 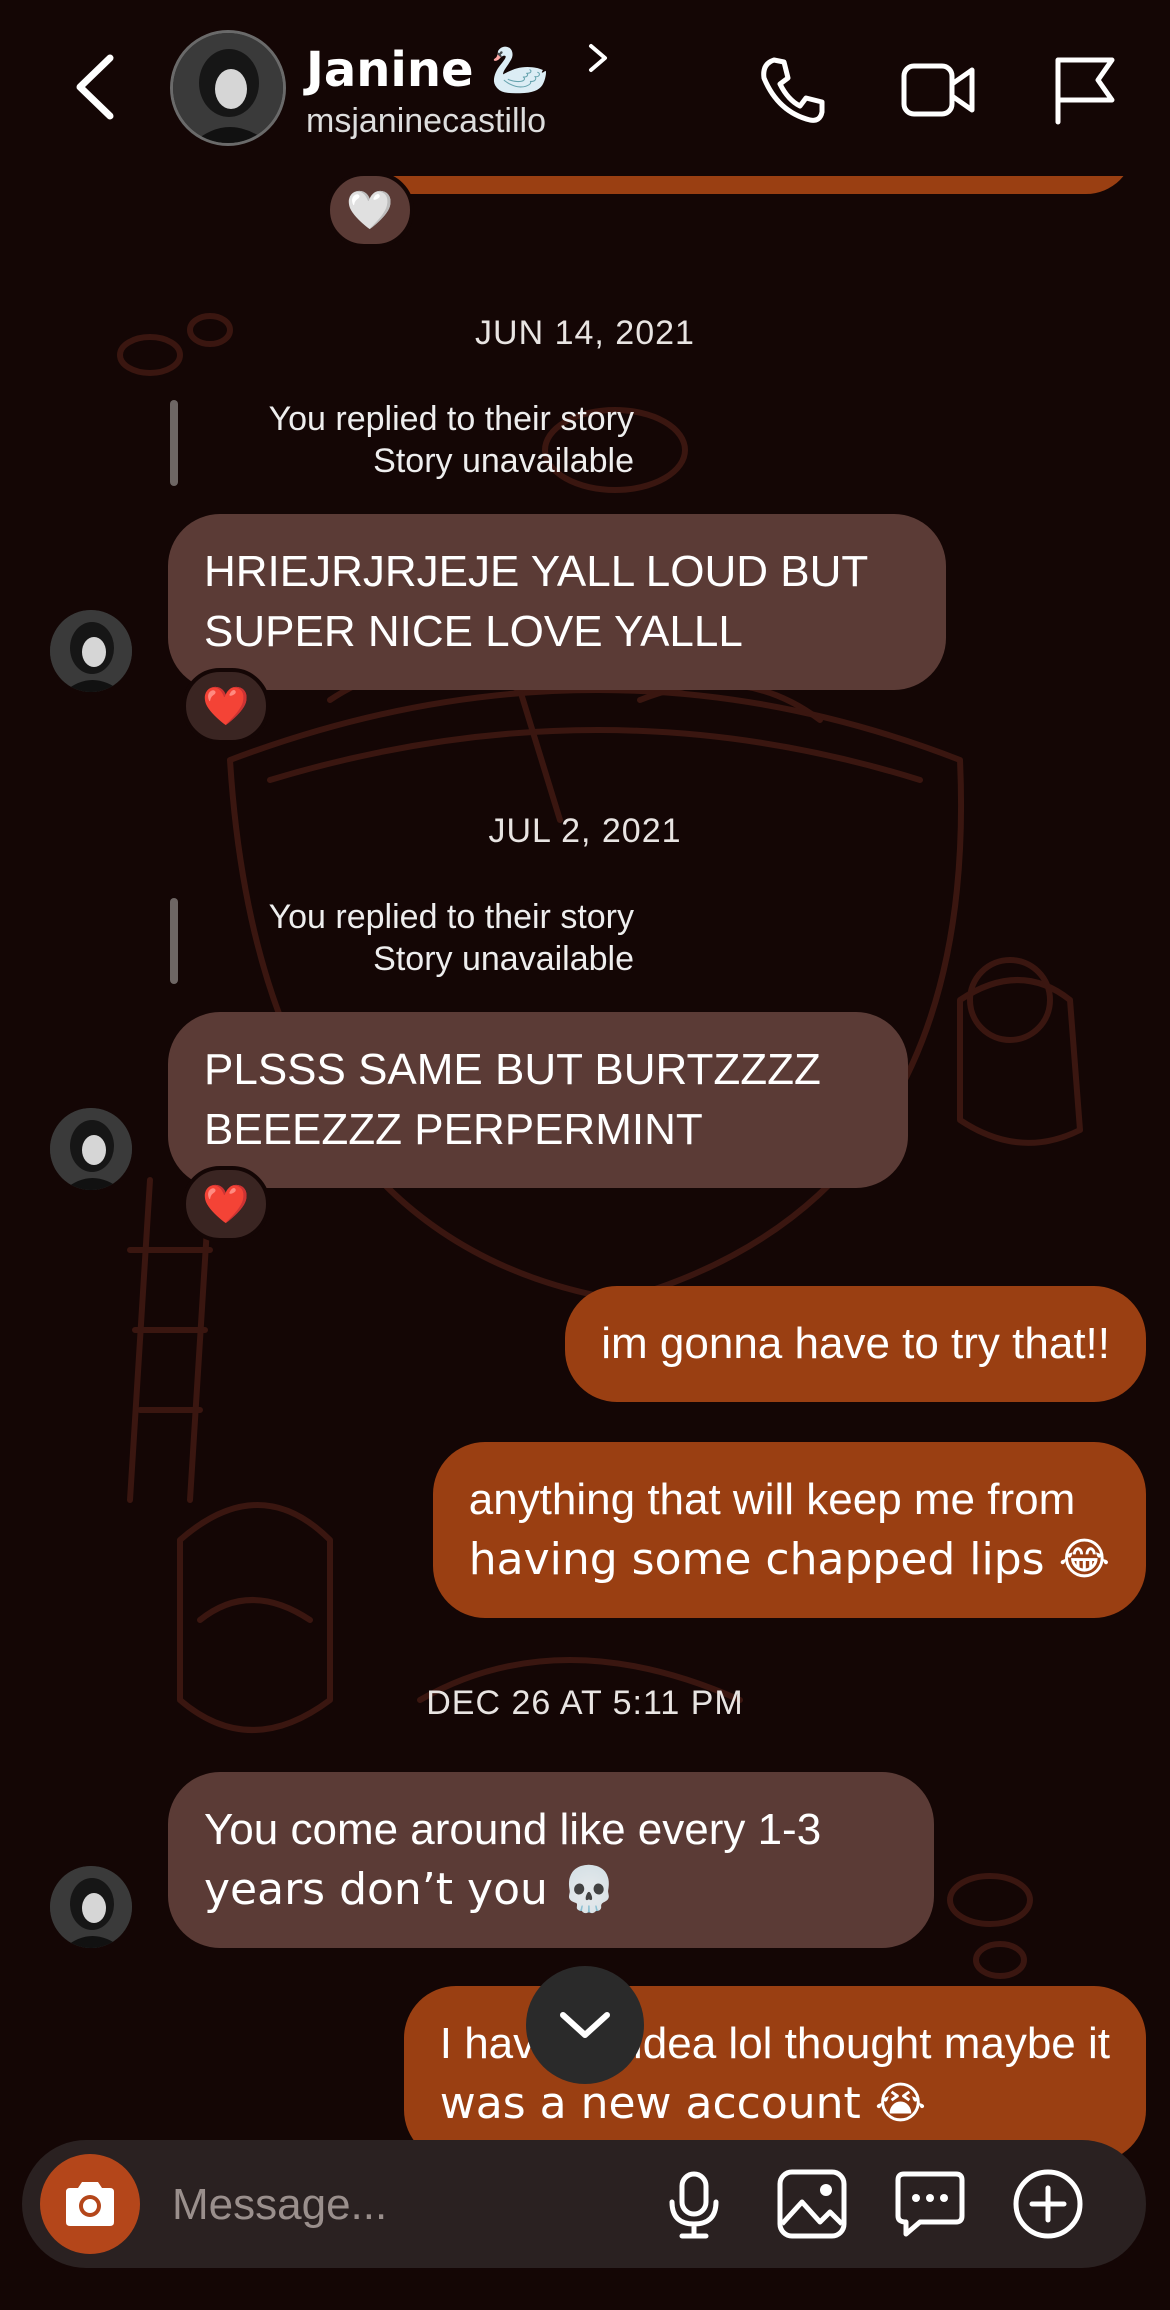 I want to click on video-call-button, so click(x=938, y=90).